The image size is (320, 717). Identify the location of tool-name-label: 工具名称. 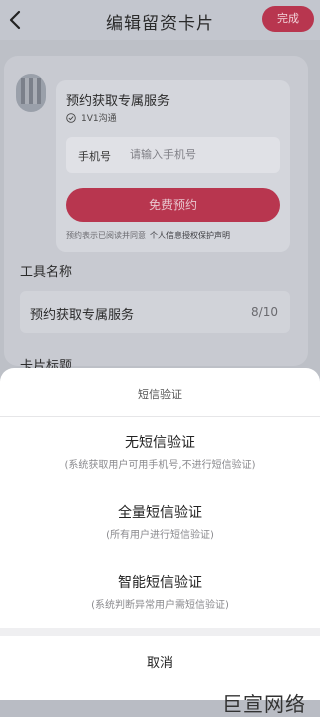
(46, 272).